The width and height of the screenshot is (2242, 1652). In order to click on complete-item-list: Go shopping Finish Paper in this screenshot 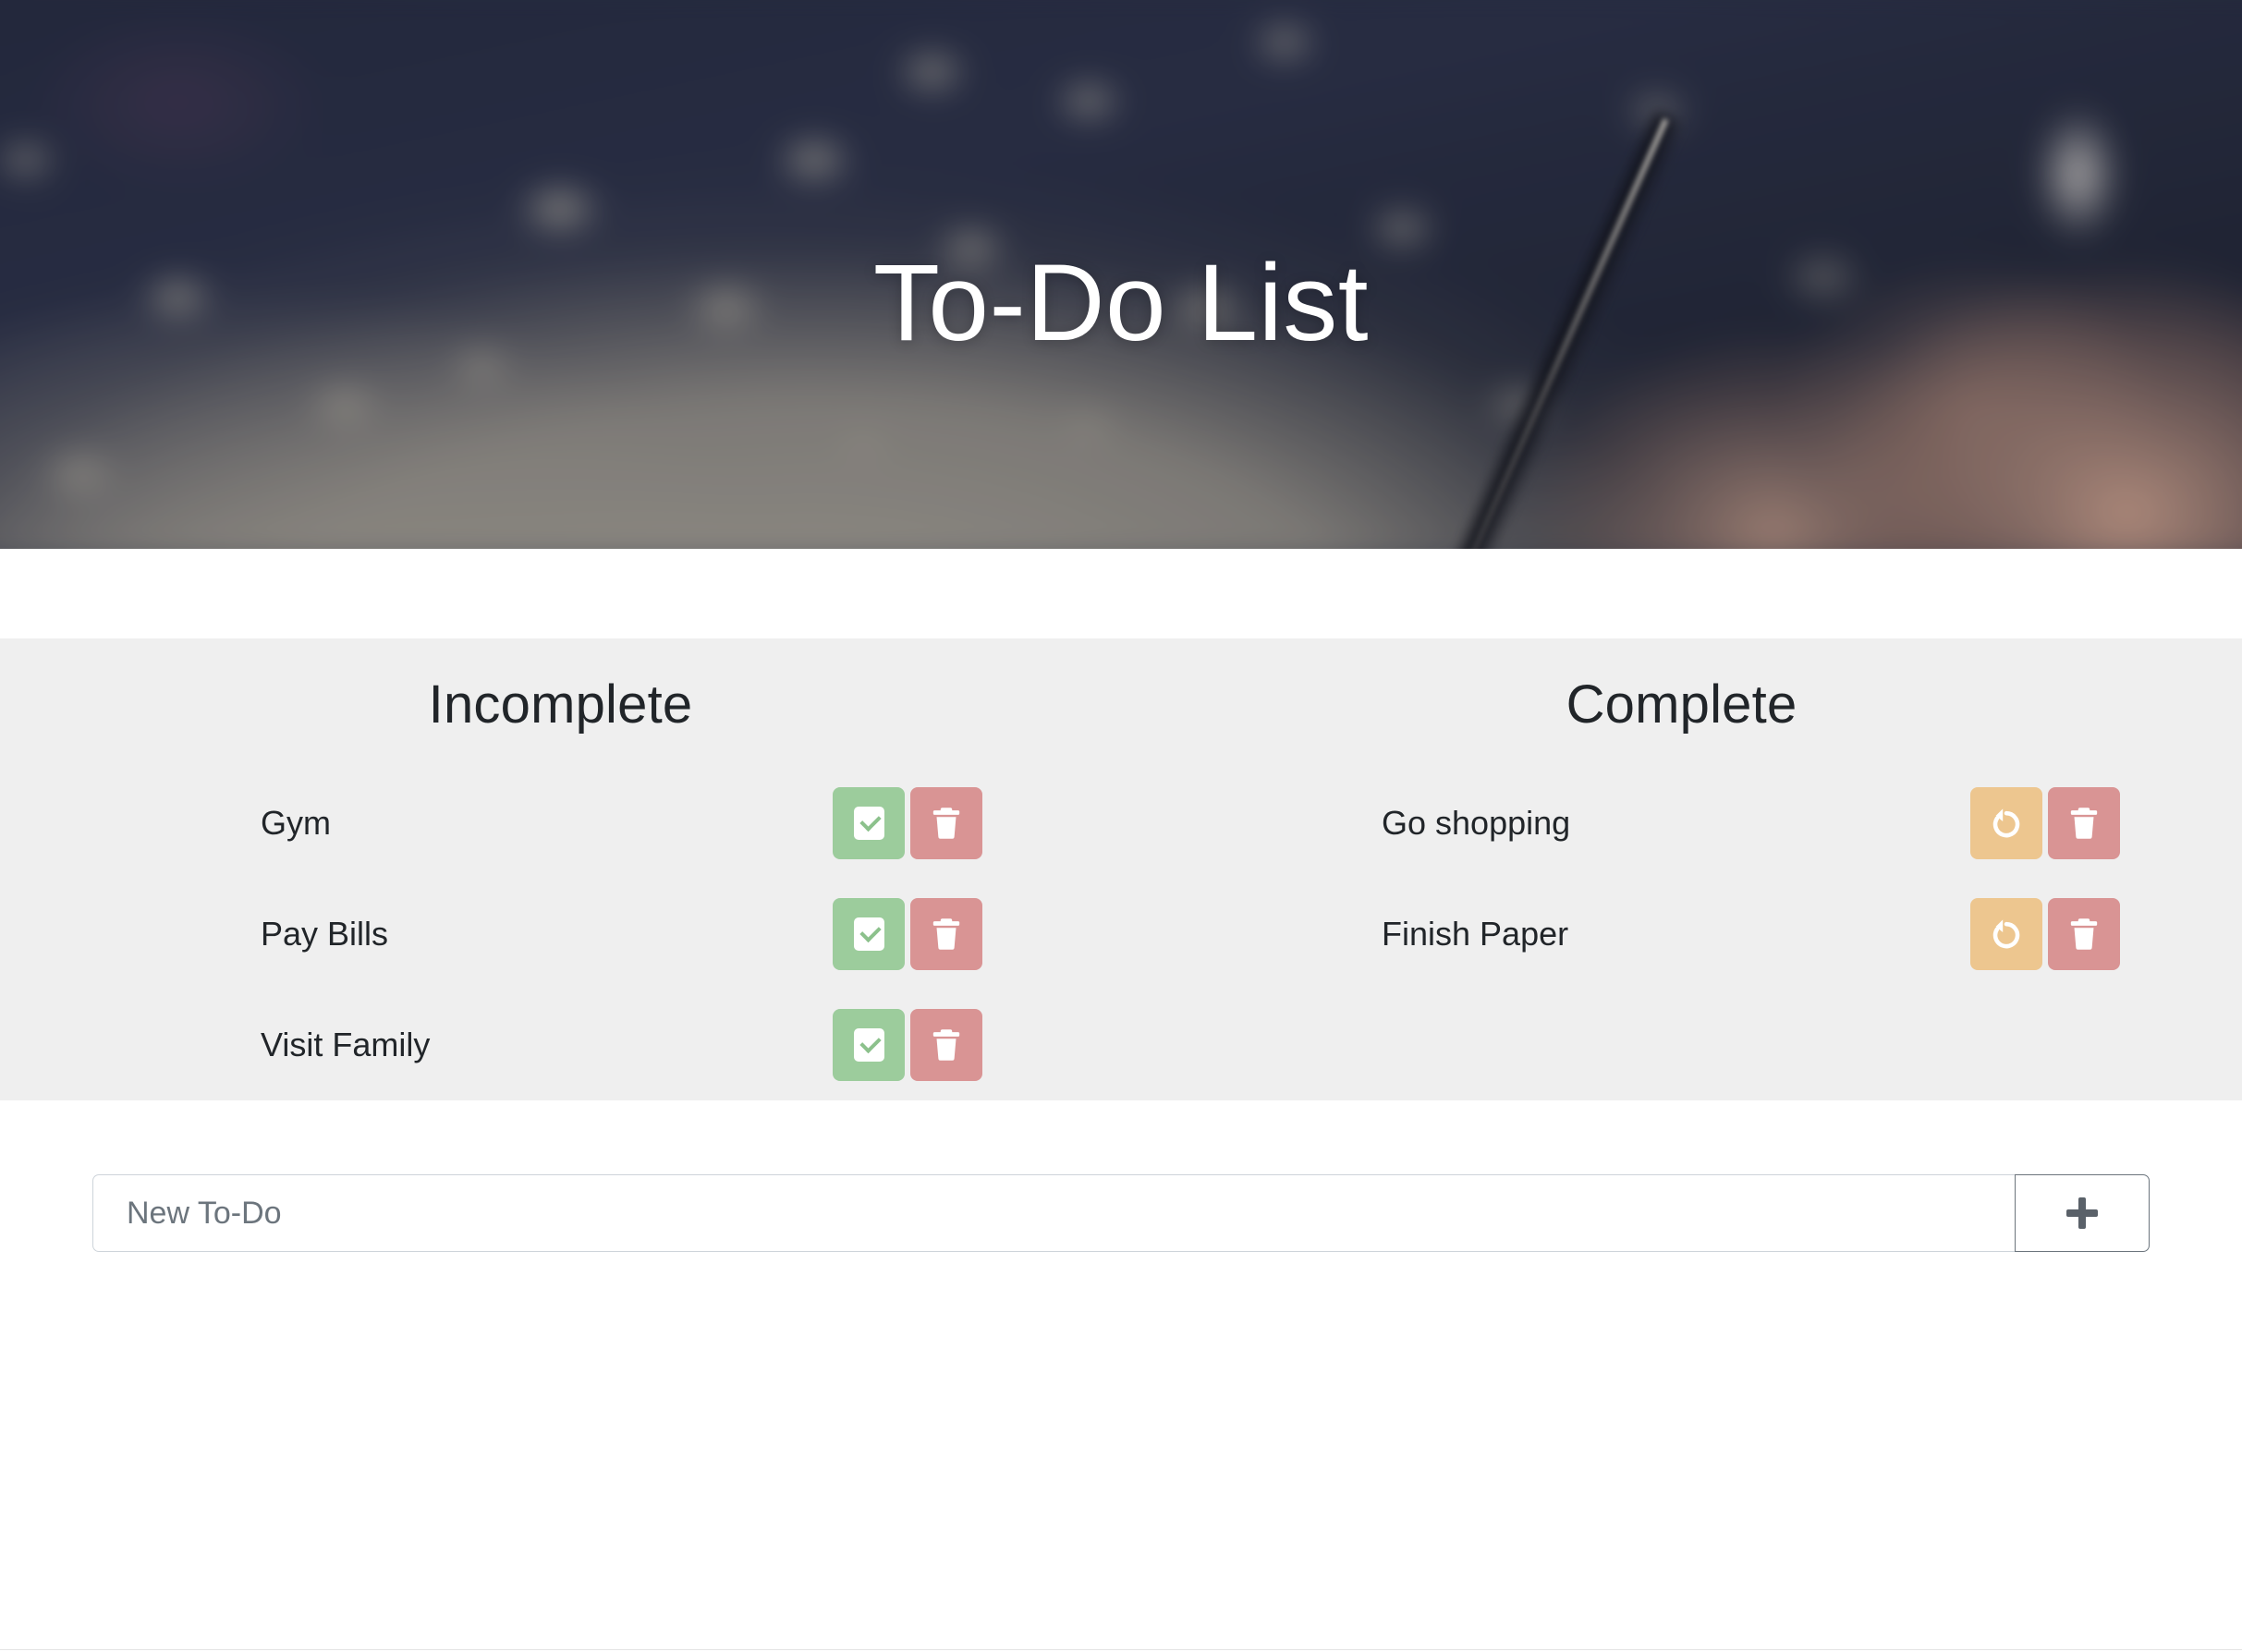, I will do `click(1681, 879)`.